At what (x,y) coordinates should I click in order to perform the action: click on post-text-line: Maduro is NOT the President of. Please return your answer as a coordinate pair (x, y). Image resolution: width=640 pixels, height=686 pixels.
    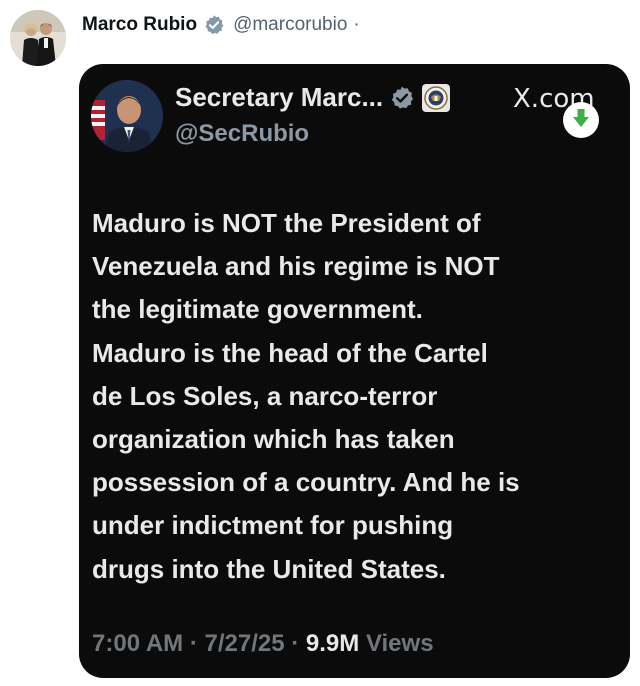
    Looking at the image, I should click on (286, 223).